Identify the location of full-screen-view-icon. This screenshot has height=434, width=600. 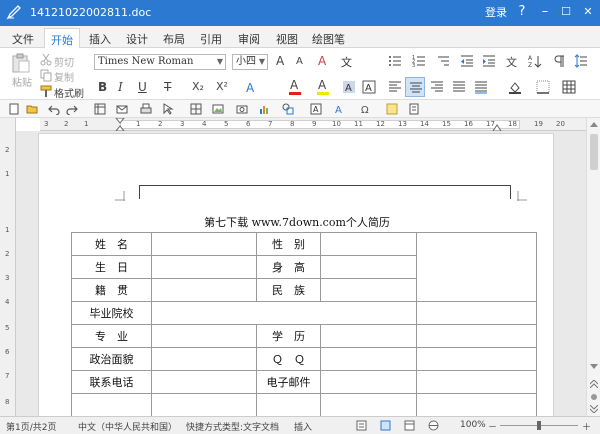
(409, 425).